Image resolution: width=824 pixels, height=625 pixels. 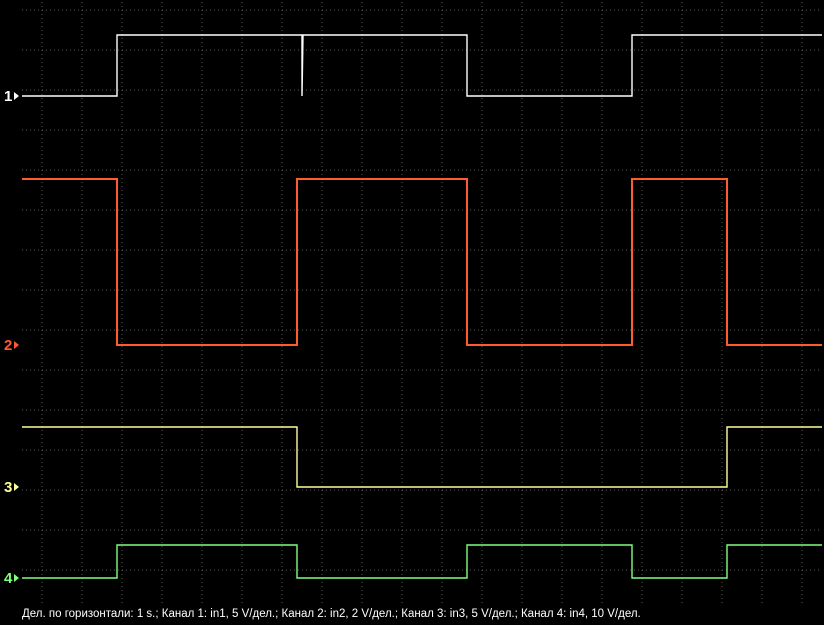 I want to click on channel-label-4: 4, so click(x=8, y=578).